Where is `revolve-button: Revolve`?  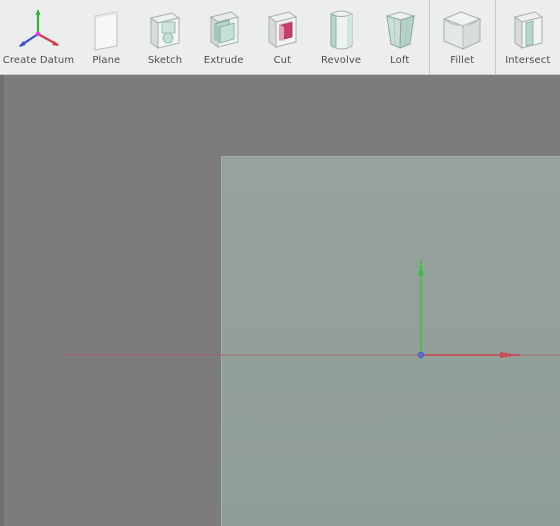 revolve-button: Revolve is located at coordinates (341, 37).